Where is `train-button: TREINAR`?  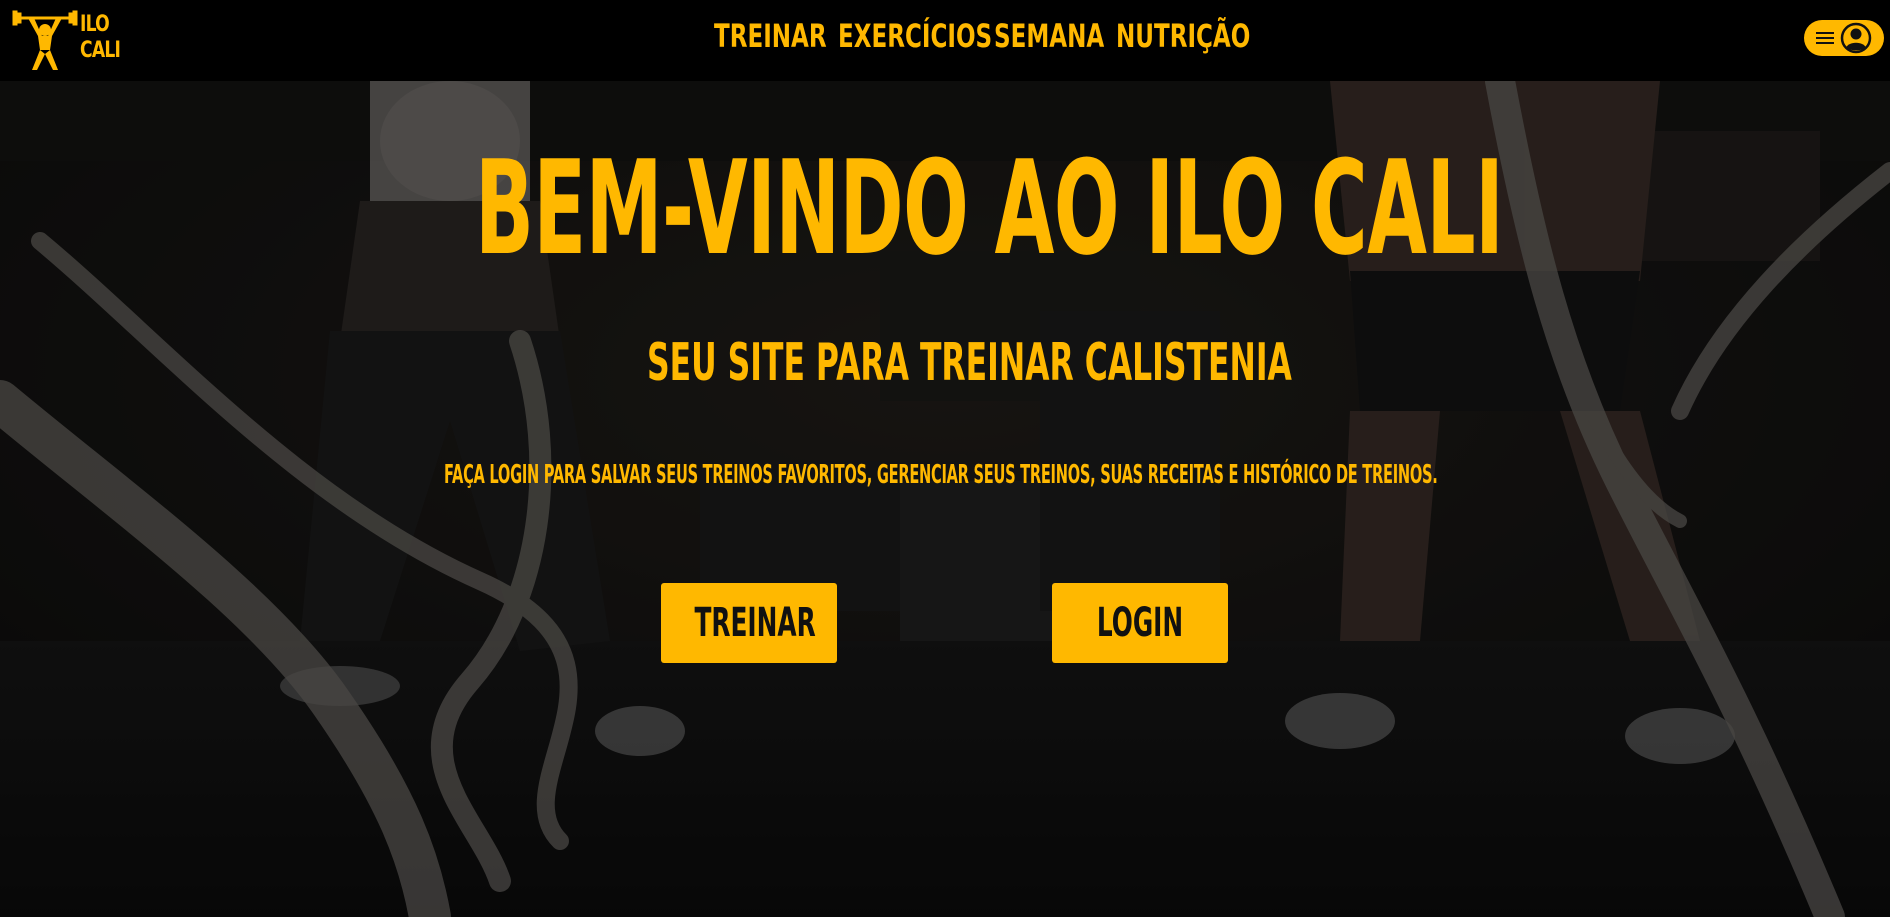
train-button: TREINAR is located at coordinates (749, 623).